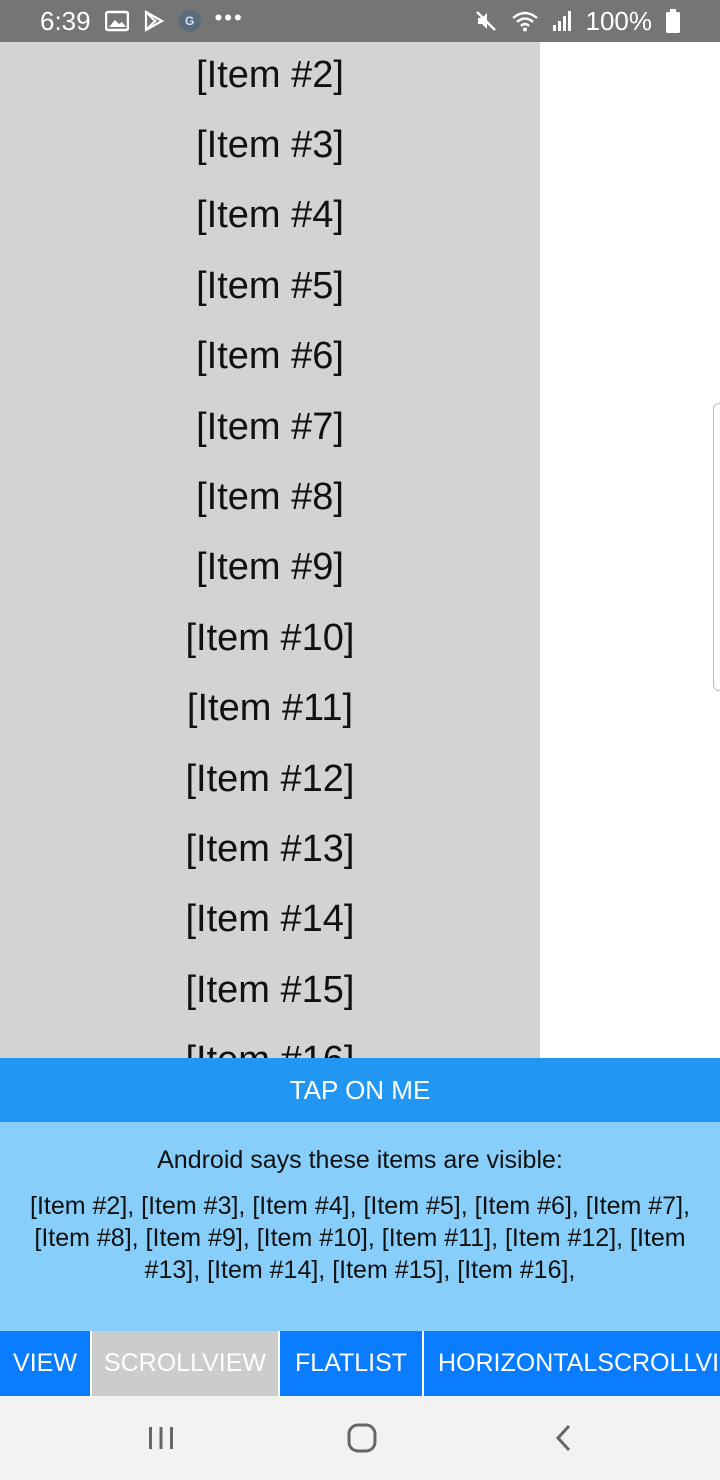 This screenshot has height=1480, width=720. I want to click on battery-percent: 100%, so click(619, 20).